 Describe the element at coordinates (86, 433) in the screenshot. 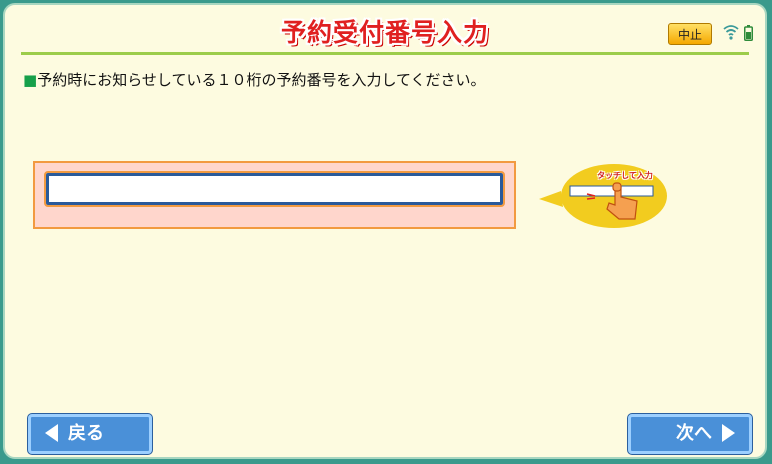

I see `back-button-label: 戻る` at that location.